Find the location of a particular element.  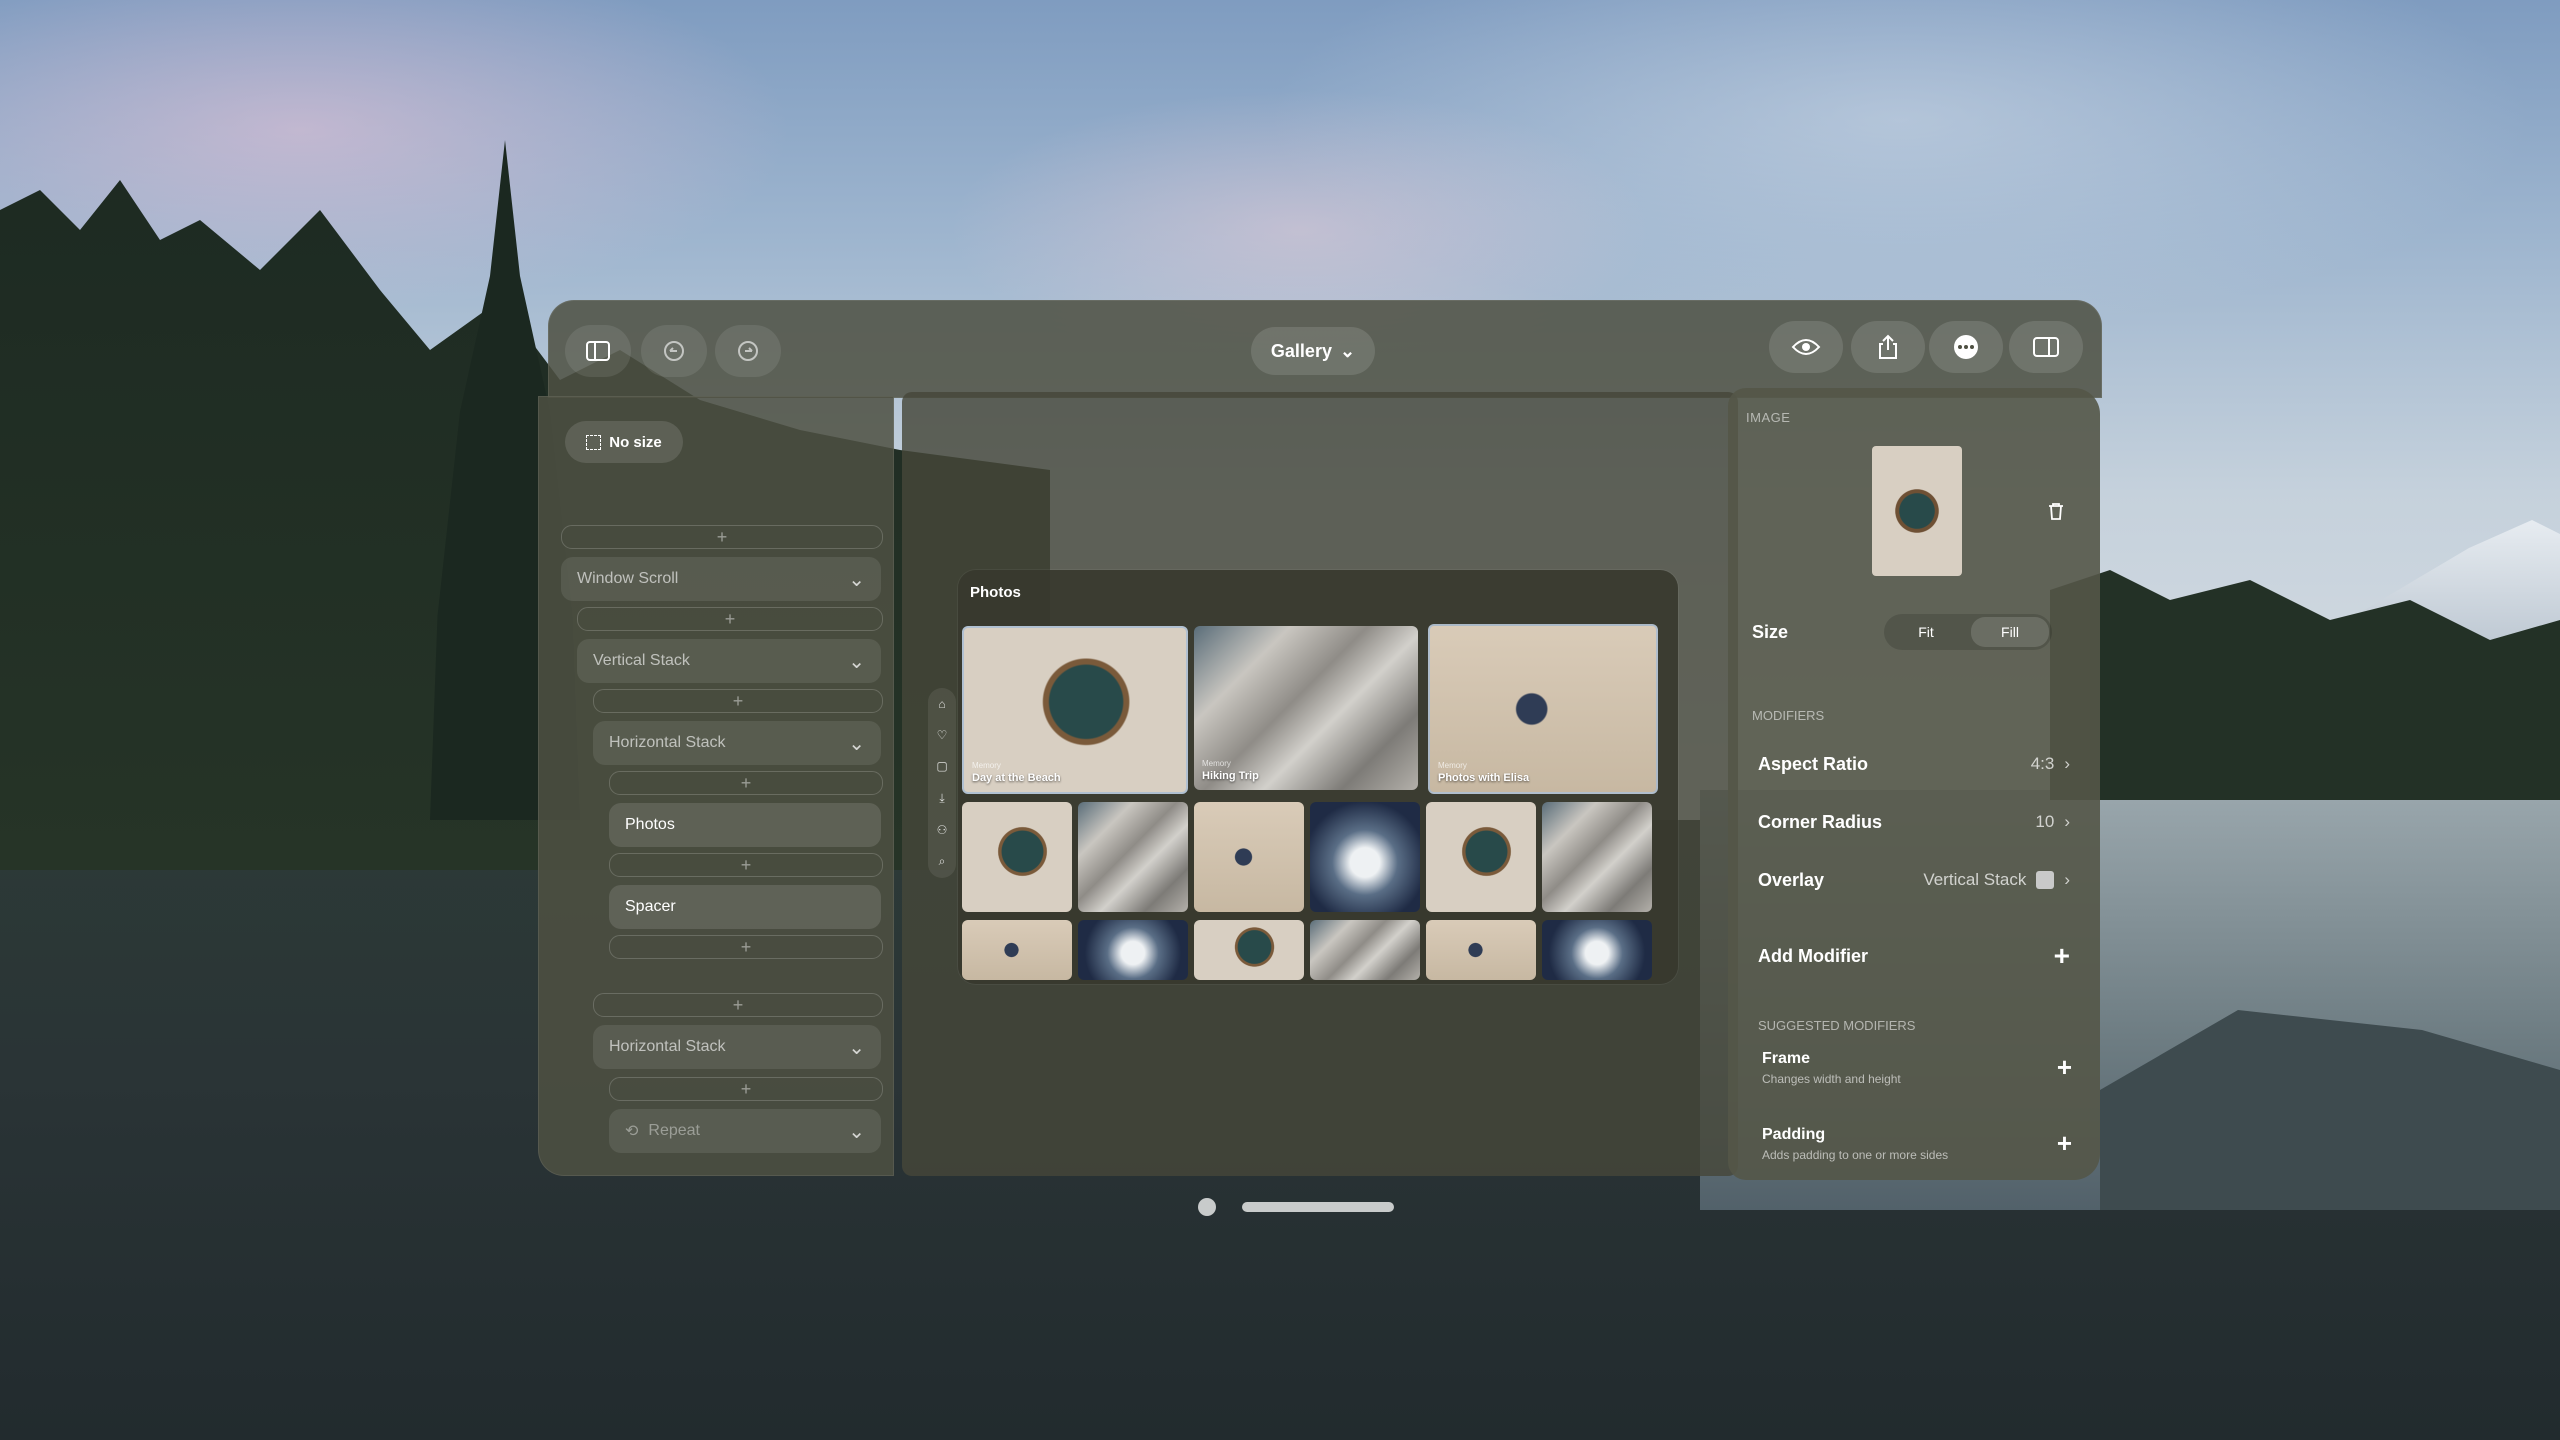

modifier-aspect-ratio: Aspect Ratio 4:3 › is located at coordinates (1914, 764).